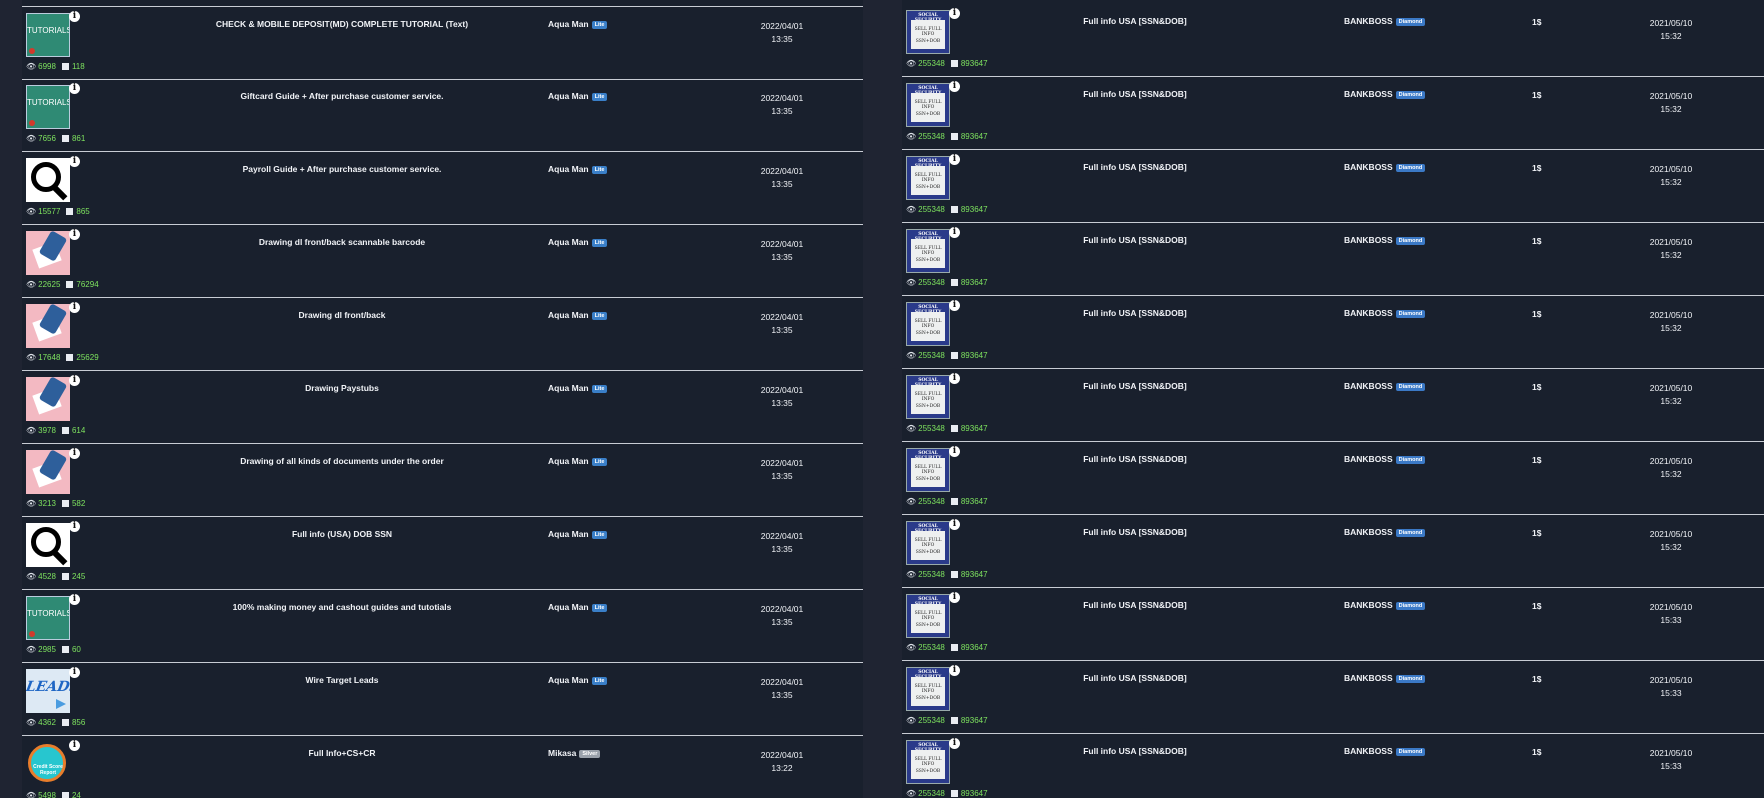 This screenshot has width=1764, height=798. What do you see at coordinates (48, 691) in the screenshot?
I see `product-thumbnail: LEADS` at bounding box center [48, 691].